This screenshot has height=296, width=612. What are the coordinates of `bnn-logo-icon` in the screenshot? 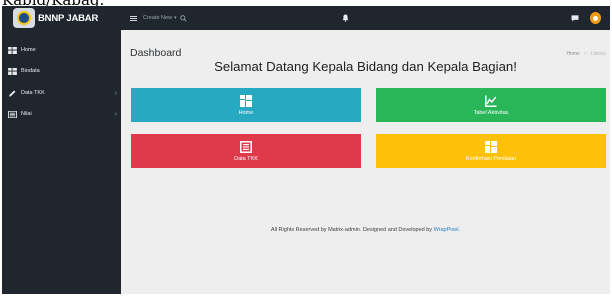 It's located at (24, 18).